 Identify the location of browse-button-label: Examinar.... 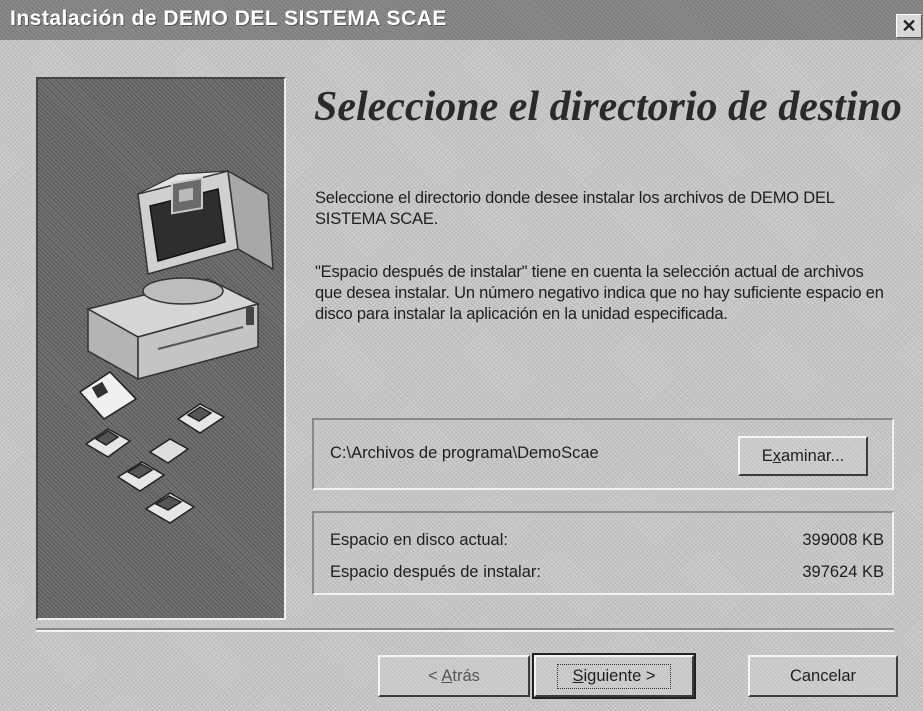
(803, 455).